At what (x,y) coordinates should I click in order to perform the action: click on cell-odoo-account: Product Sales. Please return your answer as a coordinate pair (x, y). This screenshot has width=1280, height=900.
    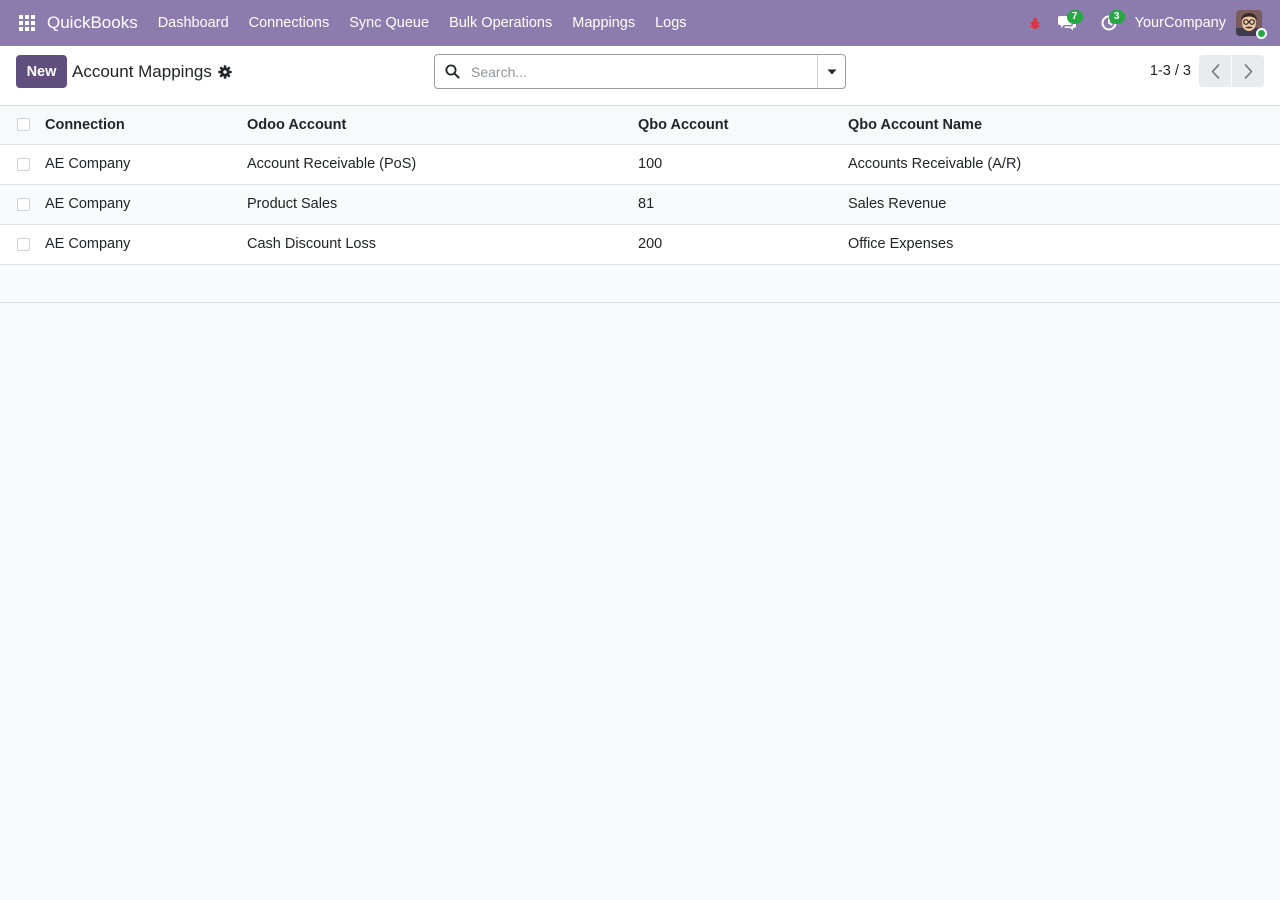
    Looking at the image, I should click on (442, 204).